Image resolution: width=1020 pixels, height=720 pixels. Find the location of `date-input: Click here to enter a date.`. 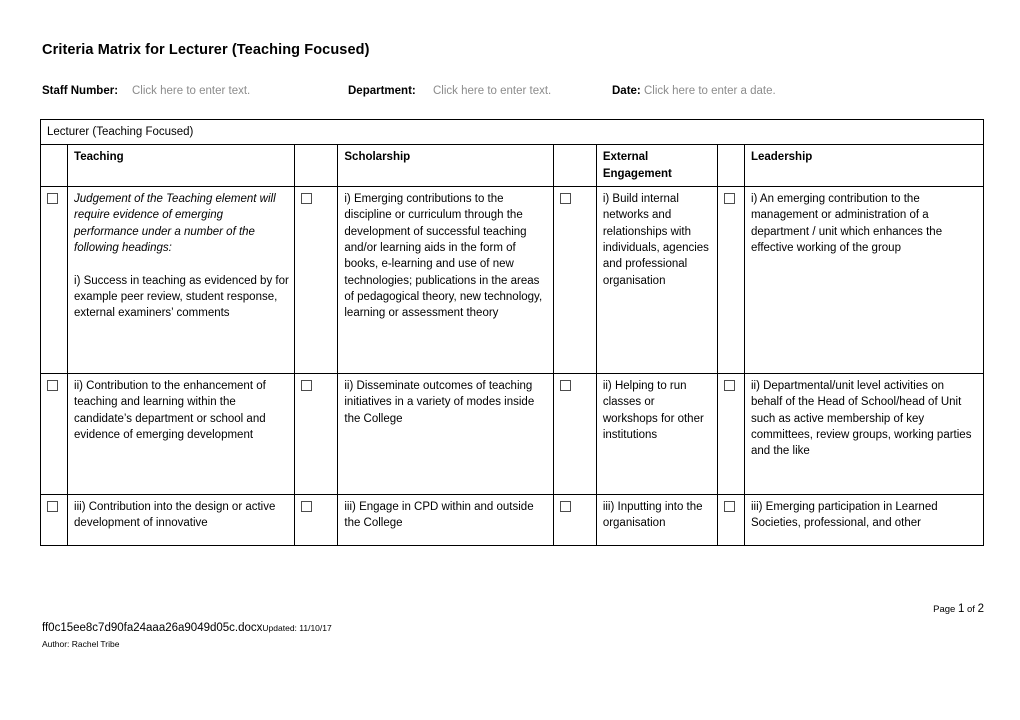

date-input: Click here to enter a date. is located at coordinates (710, 91).